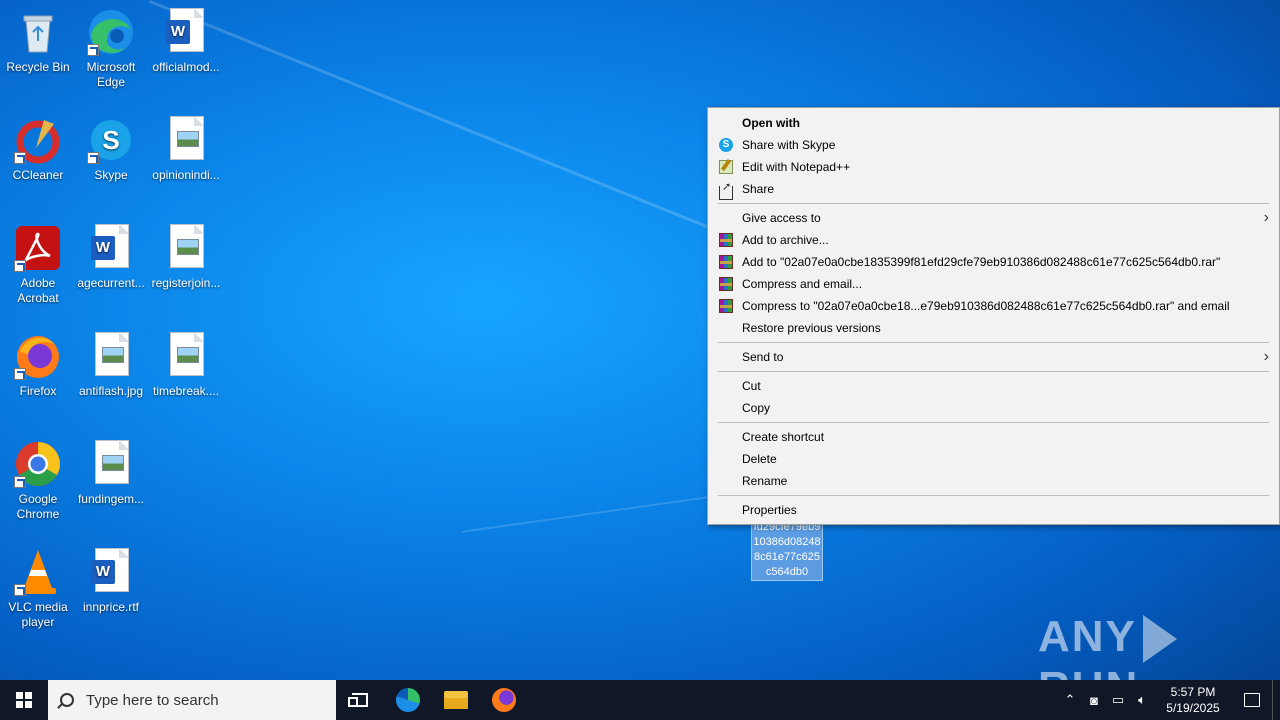  I want to click on desktop-icon-google-chrome: Google Chrome, so click(38, 478).